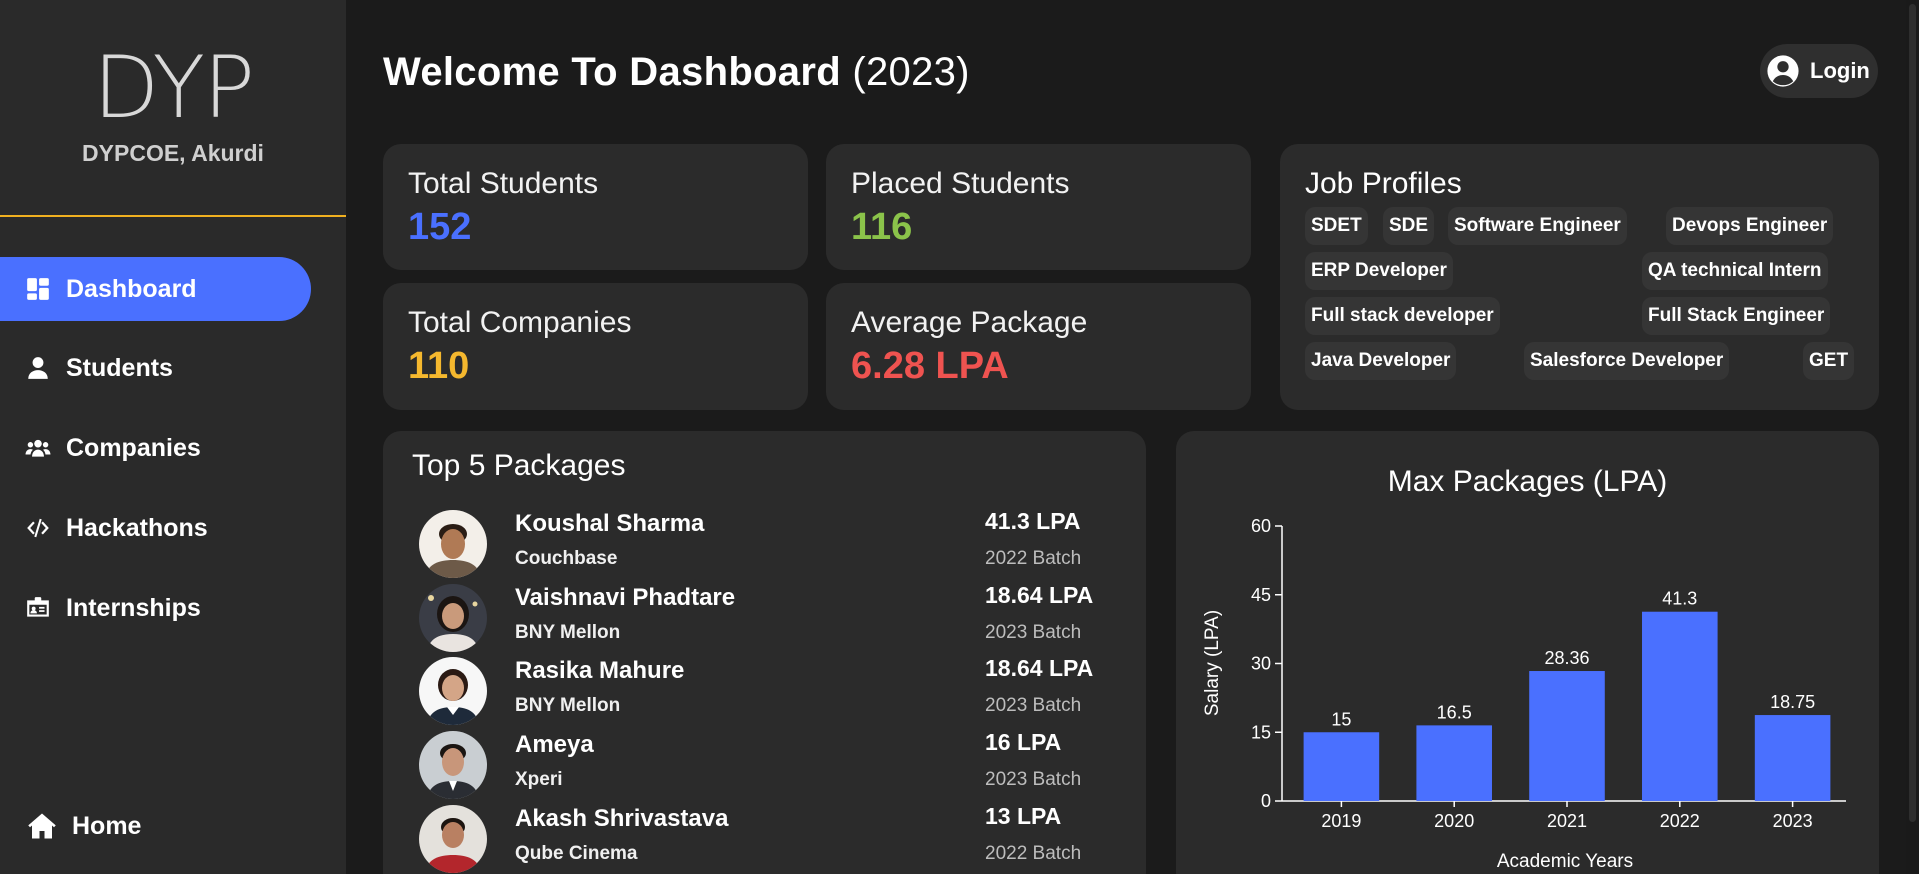 This screenshot has height=874, width=1919. I want to click on job-profile-chip: Full stack developer, so click(1402, 316).